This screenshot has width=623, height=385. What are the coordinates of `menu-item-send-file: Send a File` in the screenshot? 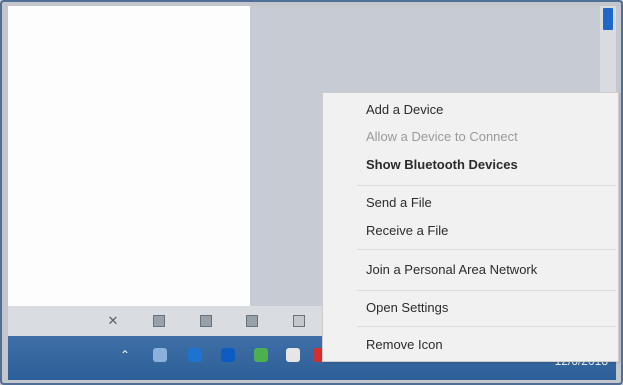 It's located at (399, 202).